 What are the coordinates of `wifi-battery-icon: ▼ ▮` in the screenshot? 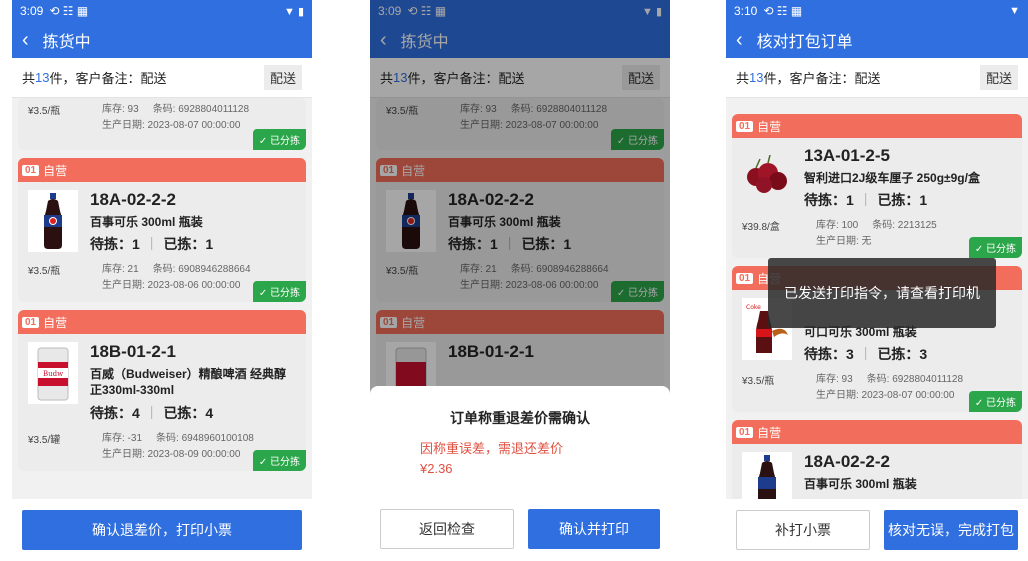 It's located at (294, 11).